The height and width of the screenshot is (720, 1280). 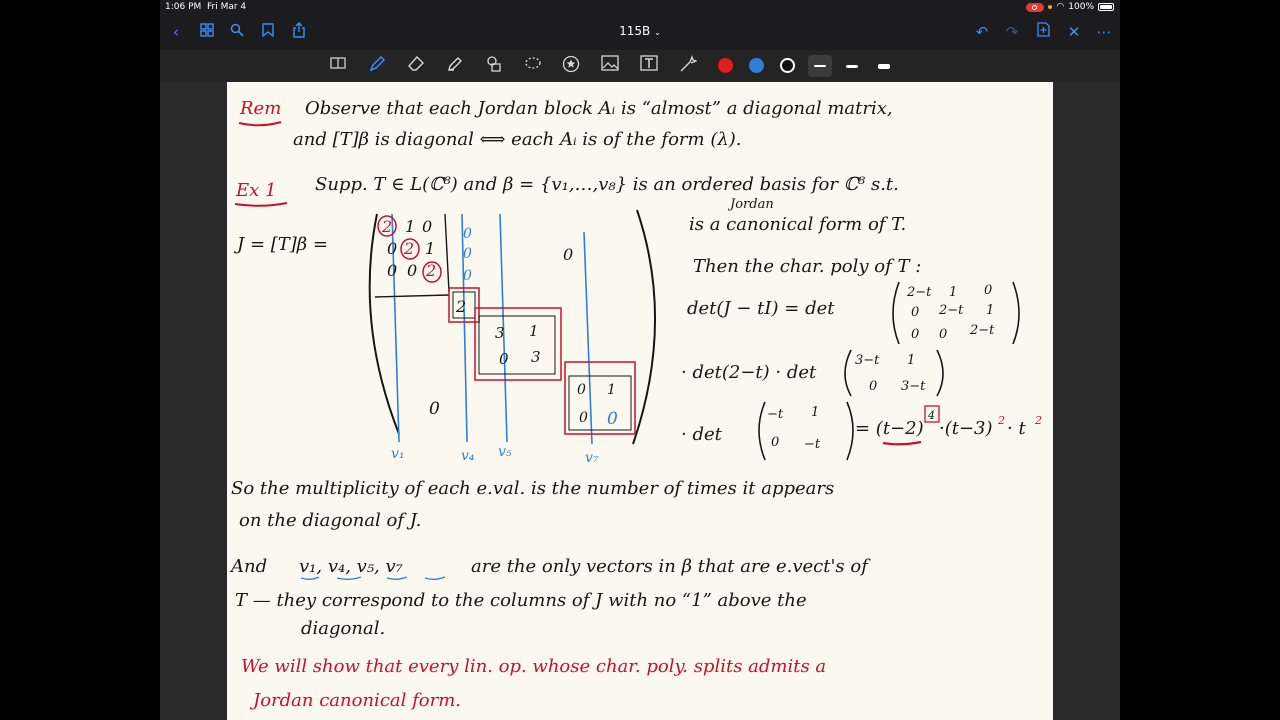 I want to click on stroke-thick-button, so click(x=884, y=66).